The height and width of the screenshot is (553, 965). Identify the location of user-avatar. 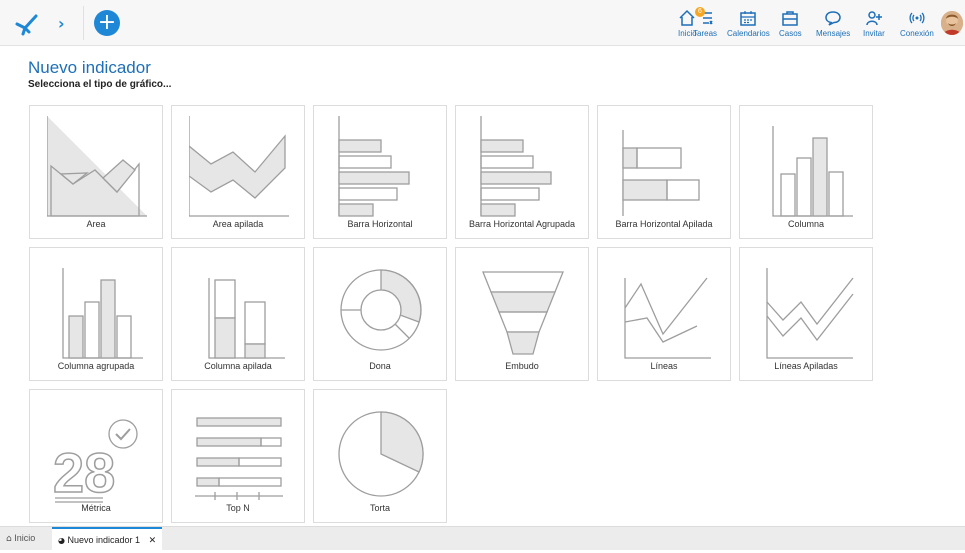
(952, 23).